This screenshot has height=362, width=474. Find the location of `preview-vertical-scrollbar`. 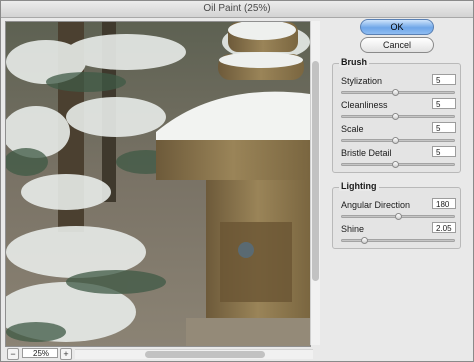

preview-vertical-scrollbar is located at coordinates (315, 183).